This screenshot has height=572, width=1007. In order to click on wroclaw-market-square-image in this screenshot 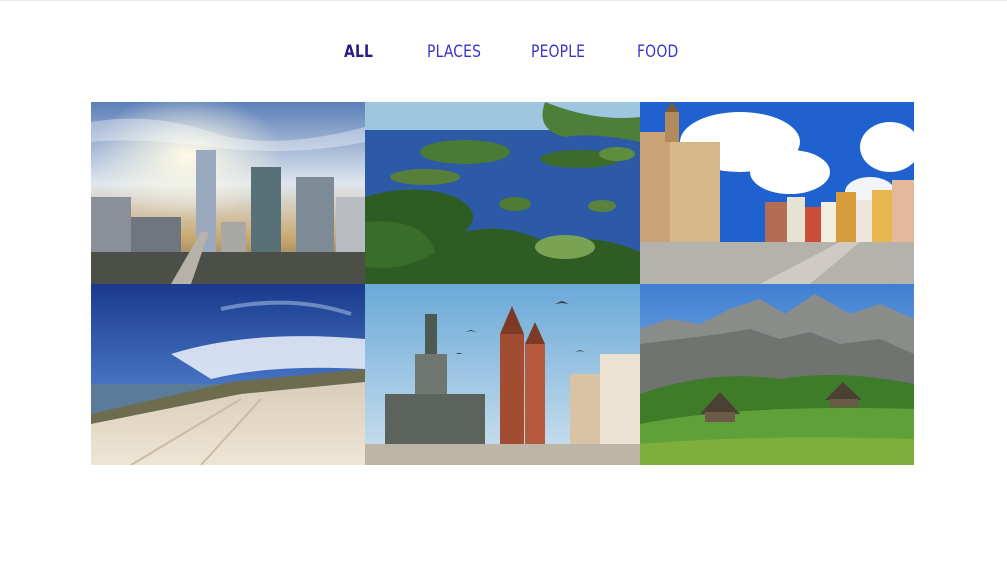, I will do `click(777, 193)`.